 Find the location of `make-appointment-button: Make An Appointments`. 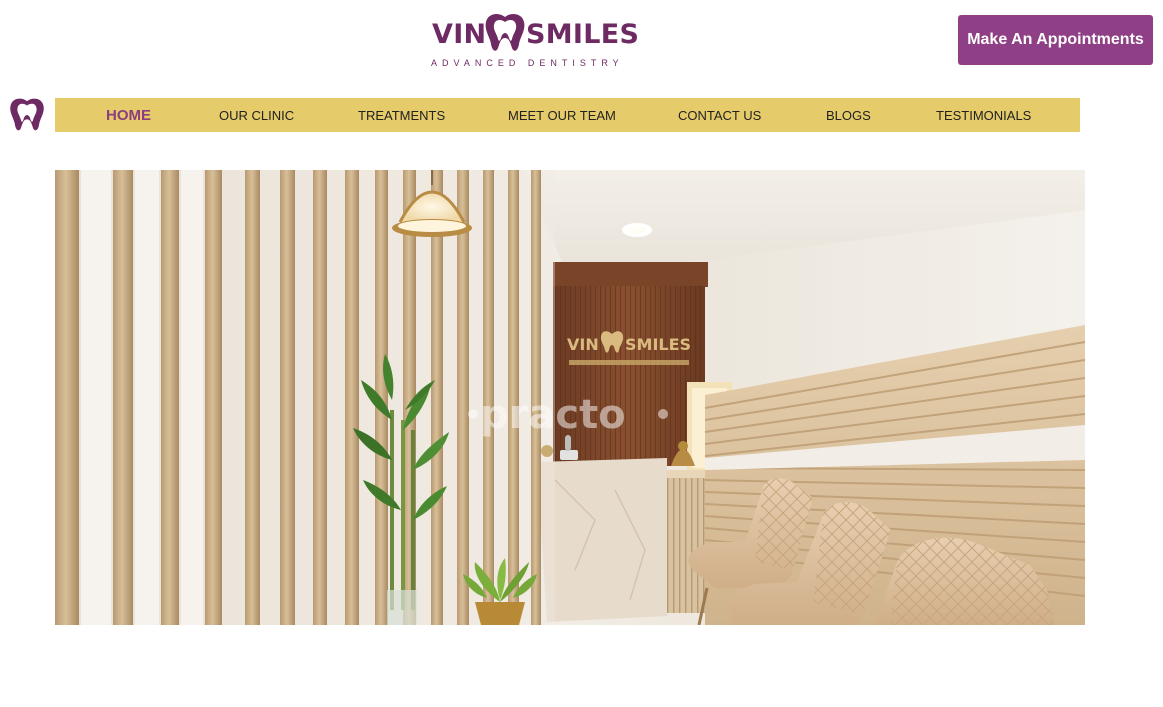

make-appointment-button: Make An Appointments is located at coordinates (1055, 40).